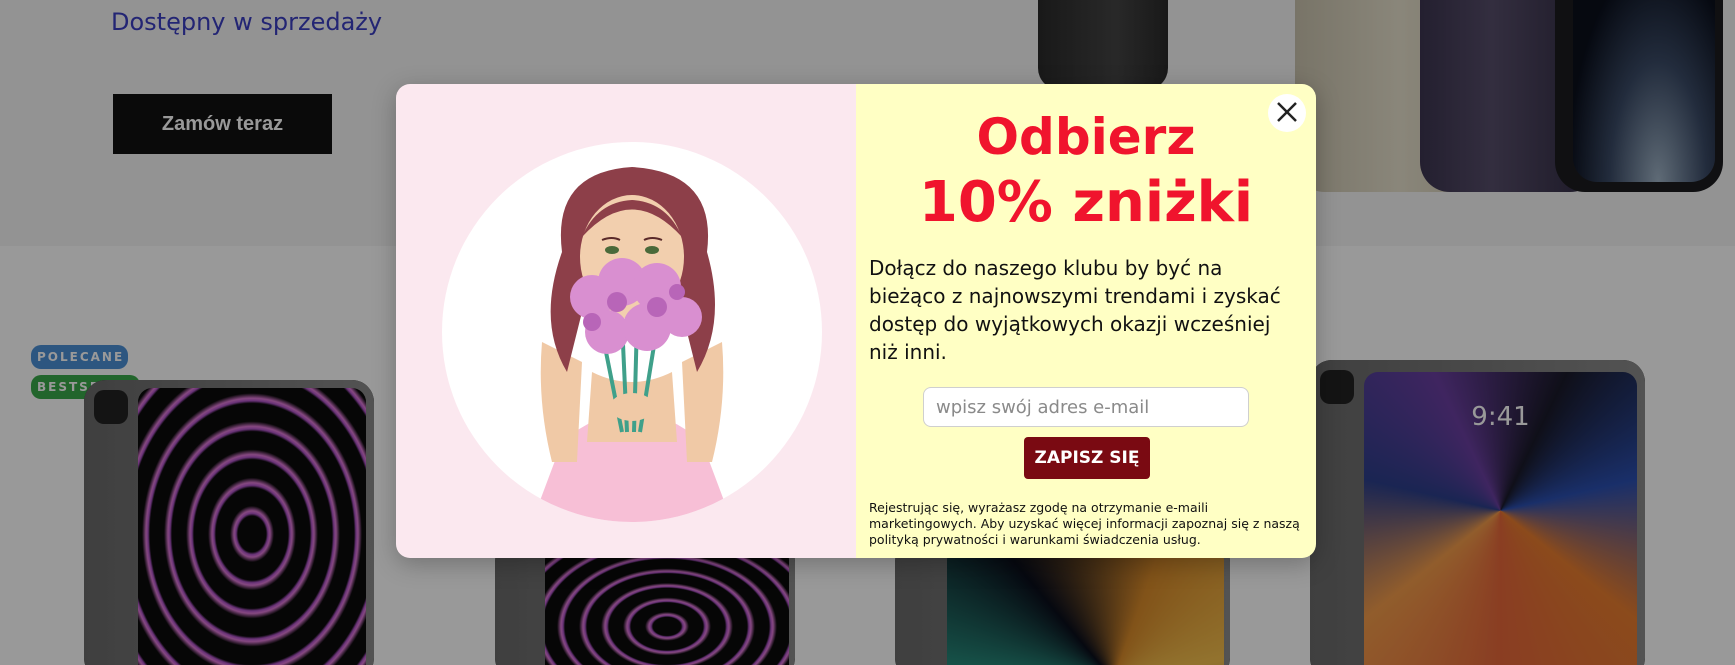  I want to click on modal-headline: Odbierz, so click(1086, 137).